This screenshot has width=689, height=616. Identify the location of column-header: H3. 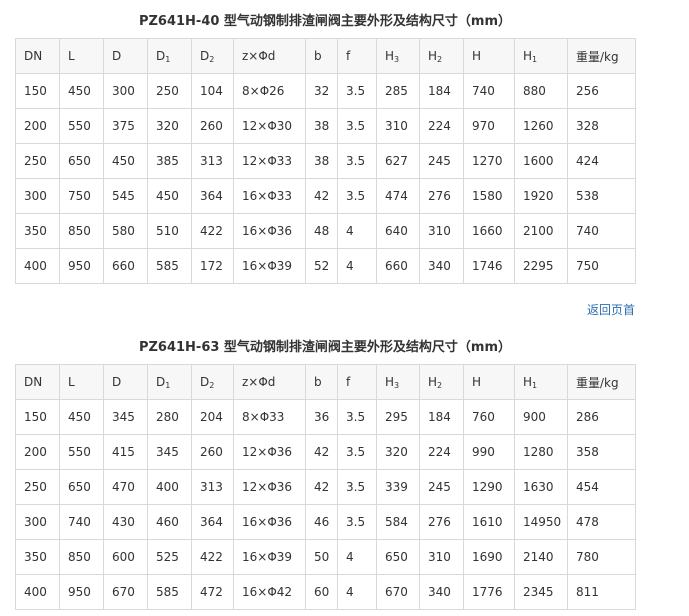
(398, 382).